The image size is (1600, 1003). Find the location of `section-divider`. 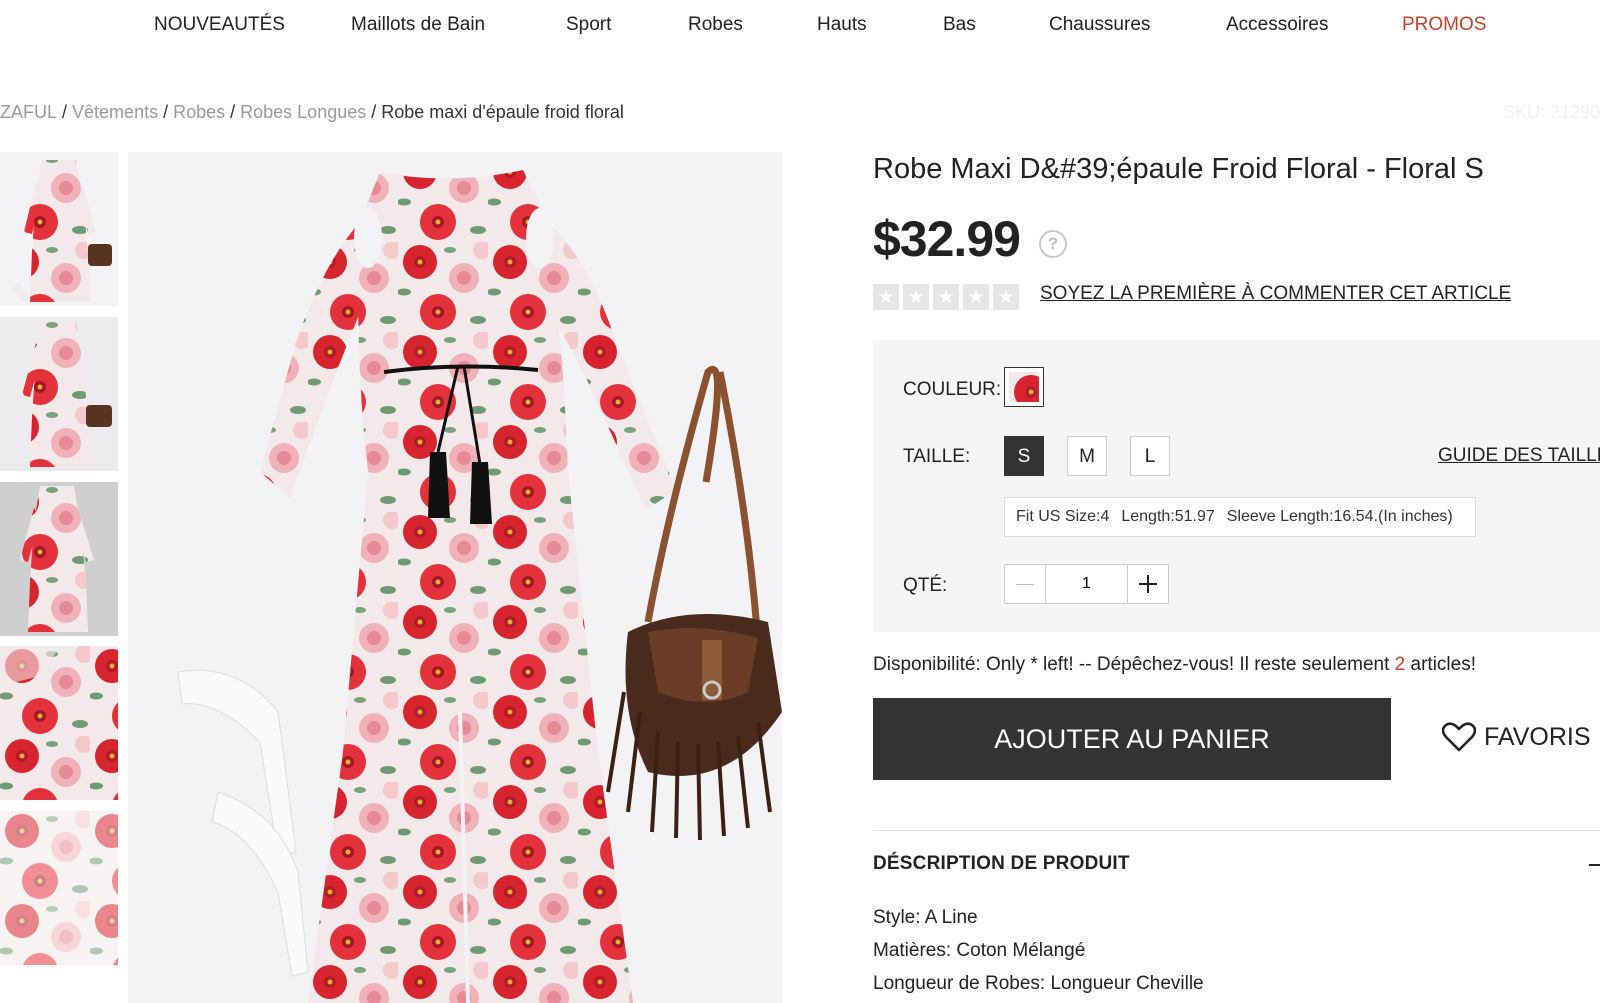

section-divider is located at coordinates (1236, 830).